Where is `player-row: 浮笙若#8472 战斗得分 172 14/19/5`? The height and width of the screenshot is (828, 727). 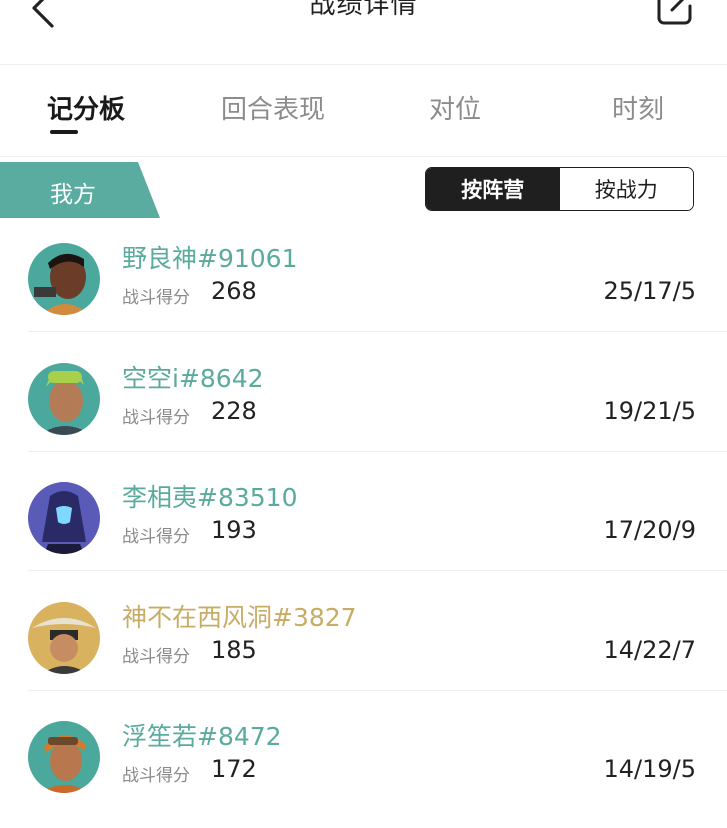 player-row: 浮笙若#8472 战斗得分 172 14/19/5 is located at coordinates (363, 768).